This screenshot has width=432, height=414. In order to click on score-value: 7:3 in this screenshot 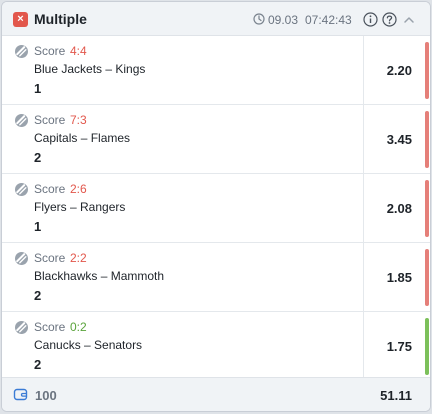, I will do `click(78, 120)`.